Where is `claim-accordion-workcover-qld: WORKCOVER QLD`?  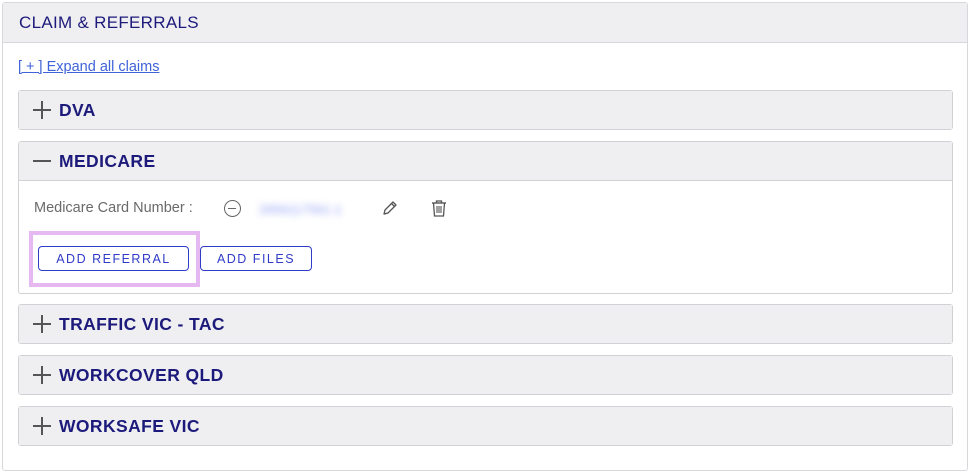 claim-accordion-workcover-qld: WORKCOVER QLD is located at coordinates (485, 375).